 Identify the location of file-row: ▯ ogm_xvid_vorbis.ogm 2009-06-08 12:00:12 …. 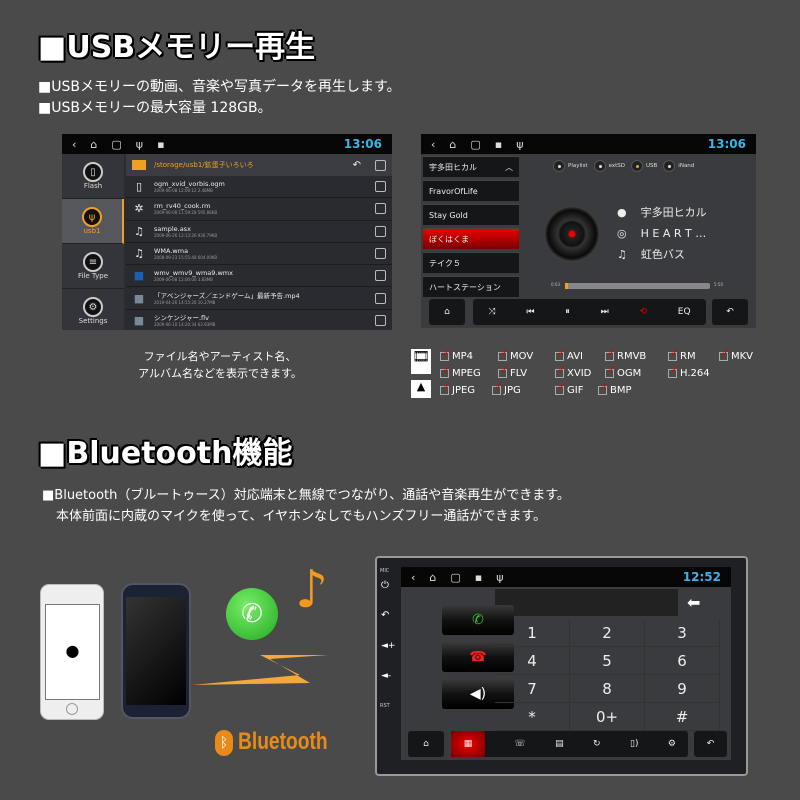
(259, 187).